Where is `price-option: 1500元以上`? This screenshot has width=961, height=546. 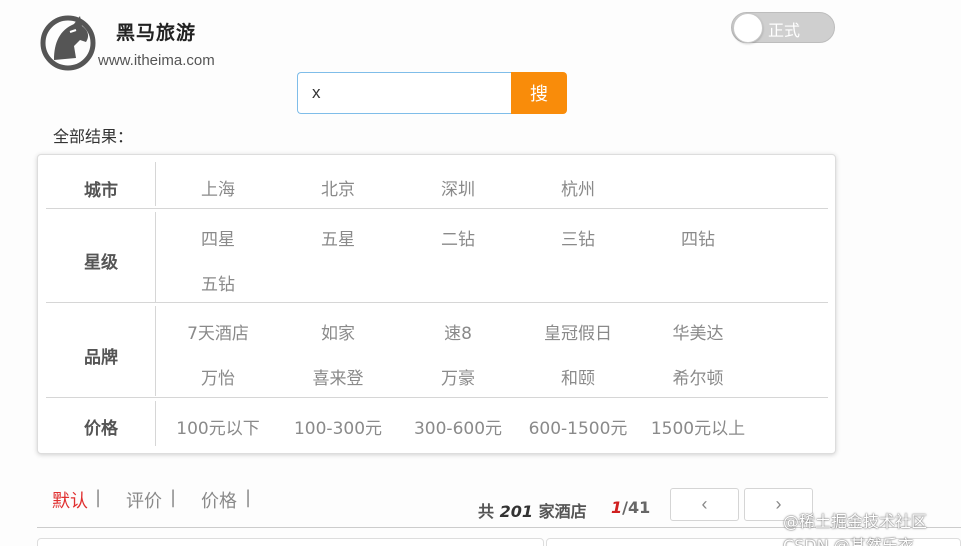 price-option: 1500元以上 is located at coordinates (698, 426).